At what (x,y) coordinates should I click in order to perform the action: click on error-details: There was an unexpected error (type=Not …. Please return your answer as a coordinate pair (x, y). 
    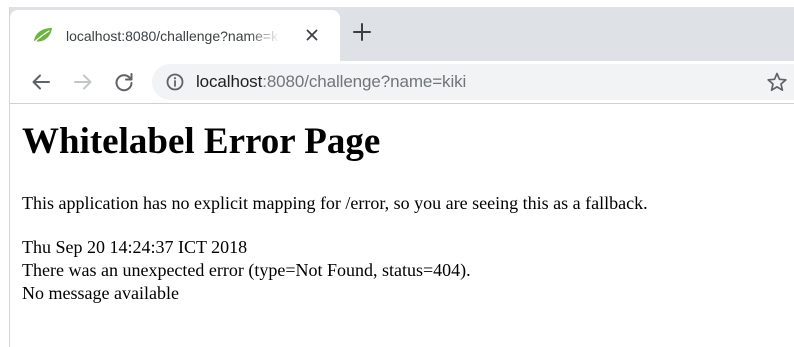
    Looking at the image, I should click on (246, 270).